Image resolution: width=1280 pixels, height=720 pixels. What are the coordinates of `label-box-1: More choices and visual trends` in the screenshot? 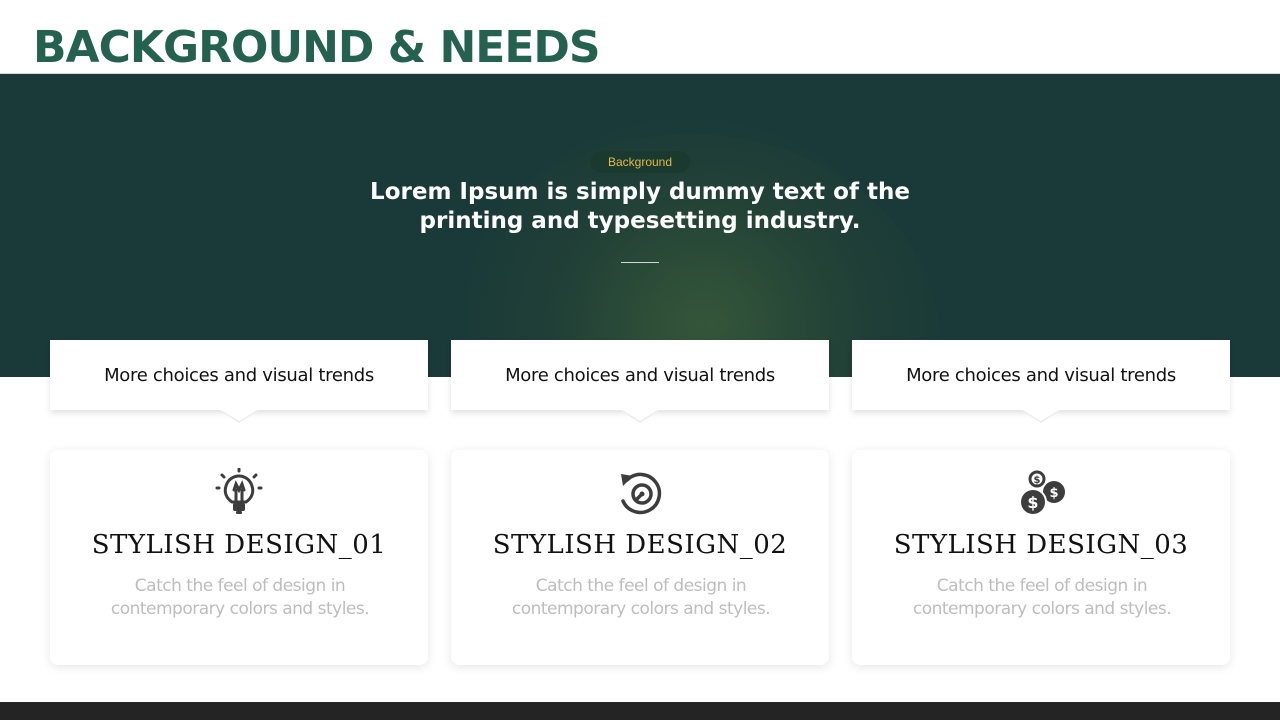 It's located at (239, 381).